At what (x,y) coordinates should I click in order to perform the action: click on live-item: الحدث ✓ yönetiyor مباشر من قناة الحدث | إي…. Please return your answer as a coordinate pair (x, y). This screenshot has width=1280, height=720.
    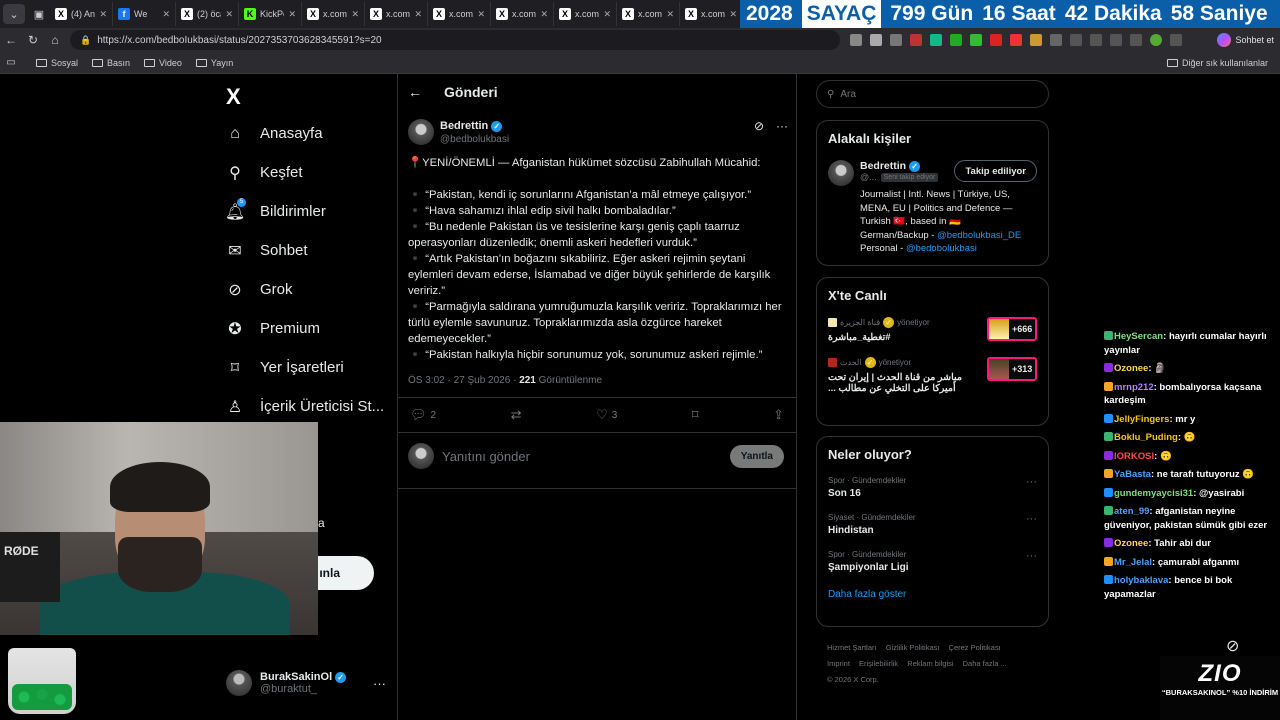
    Looking at the image, I should click on (932, 375).